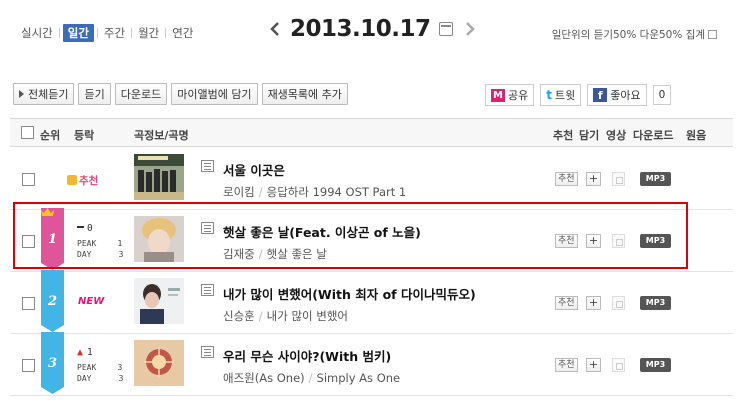 This screenshot has height=406, width=739. I want to click on notice-text: 일단위의 듣기50% 다운50% 집계, so click(628, 35).